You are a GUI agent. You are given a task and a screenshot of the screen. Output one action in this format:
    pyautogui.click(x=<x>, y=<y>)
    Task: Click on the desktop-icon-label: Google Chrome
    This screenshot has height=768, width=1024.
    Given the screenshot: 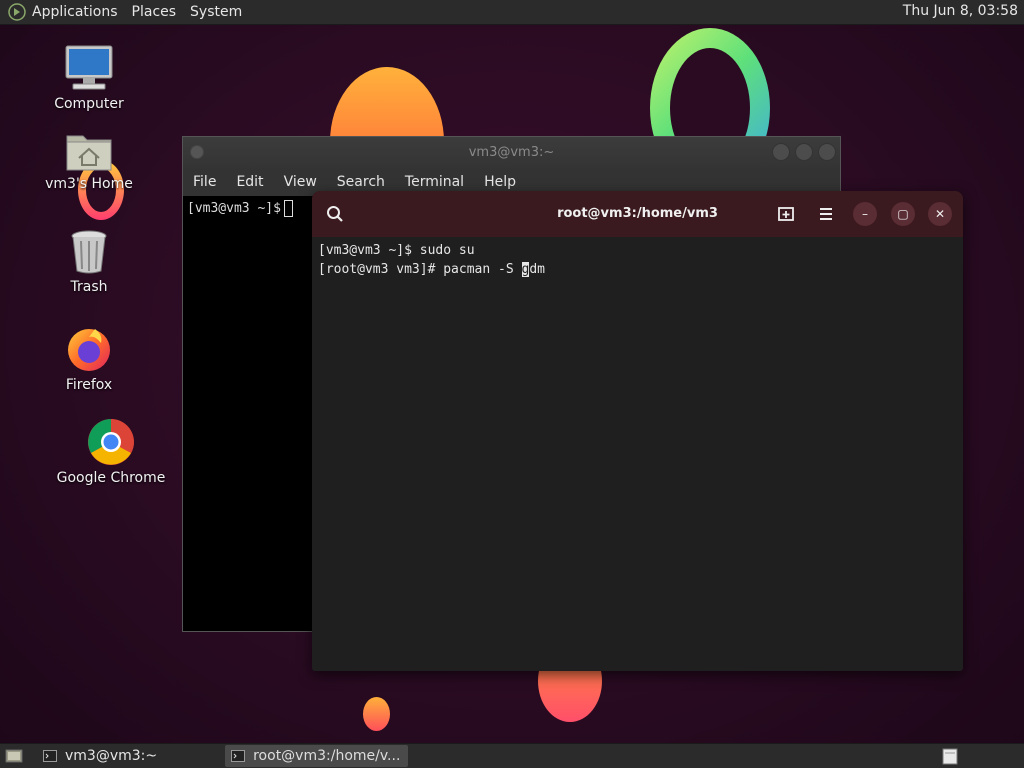 What is the action you would take?
    pyautogui.click(x=111, y=478)
    